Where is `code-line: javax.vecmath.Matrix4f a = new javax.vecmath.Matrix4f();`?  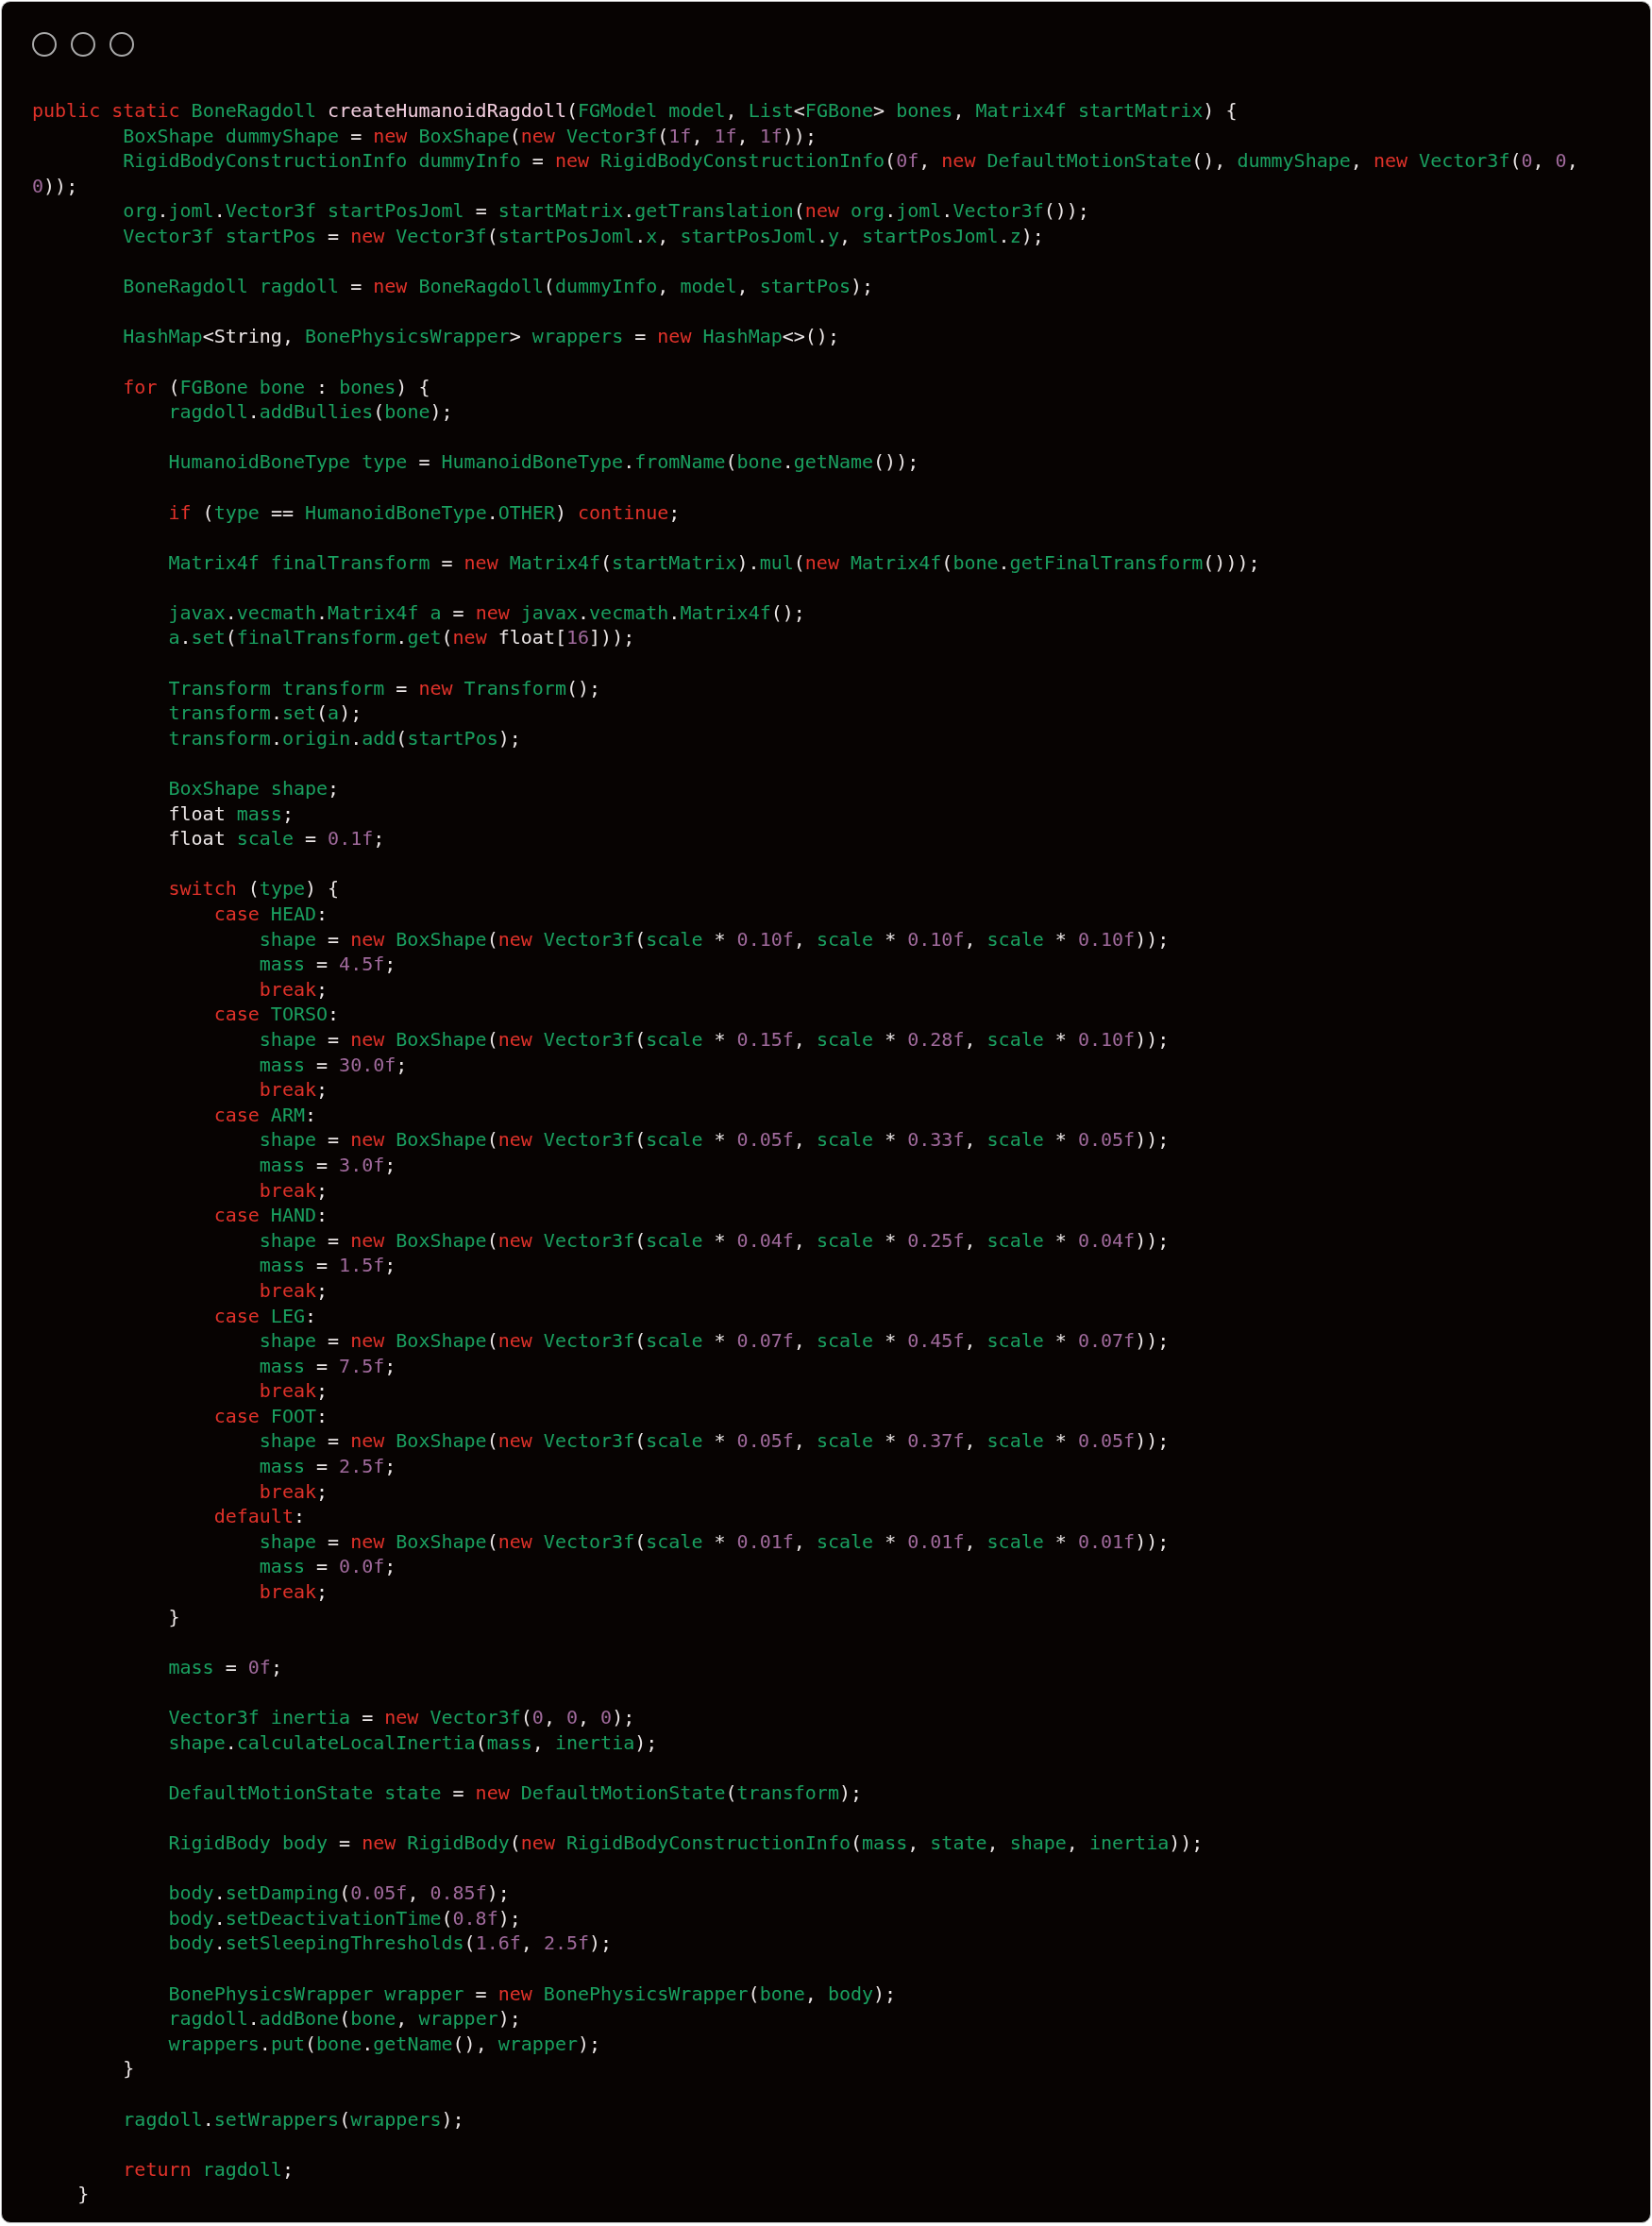
code-line: javax.vecmath.Matrix4f a = new javax.vecmath.Matrix4f(); is located at coordinates (486, 612).